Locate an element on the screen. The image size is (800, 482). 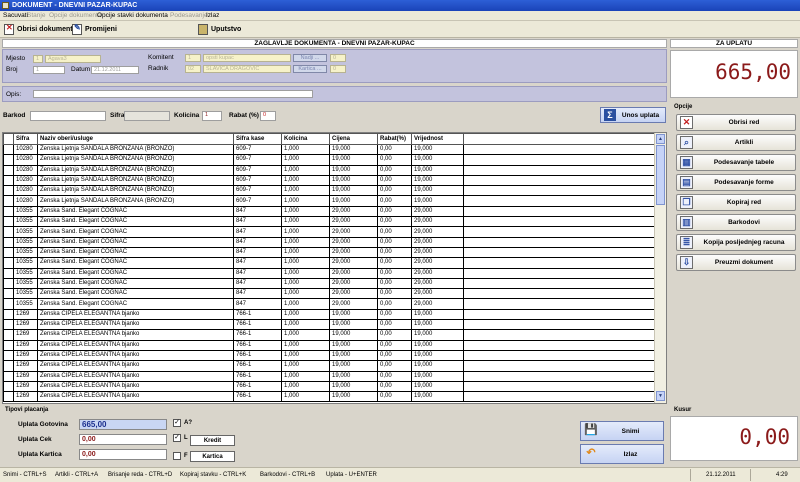
table-cell: Zenska Ljetnja SANDALA BRONZANA (BRONZO) is located at coordinates (135, 201).